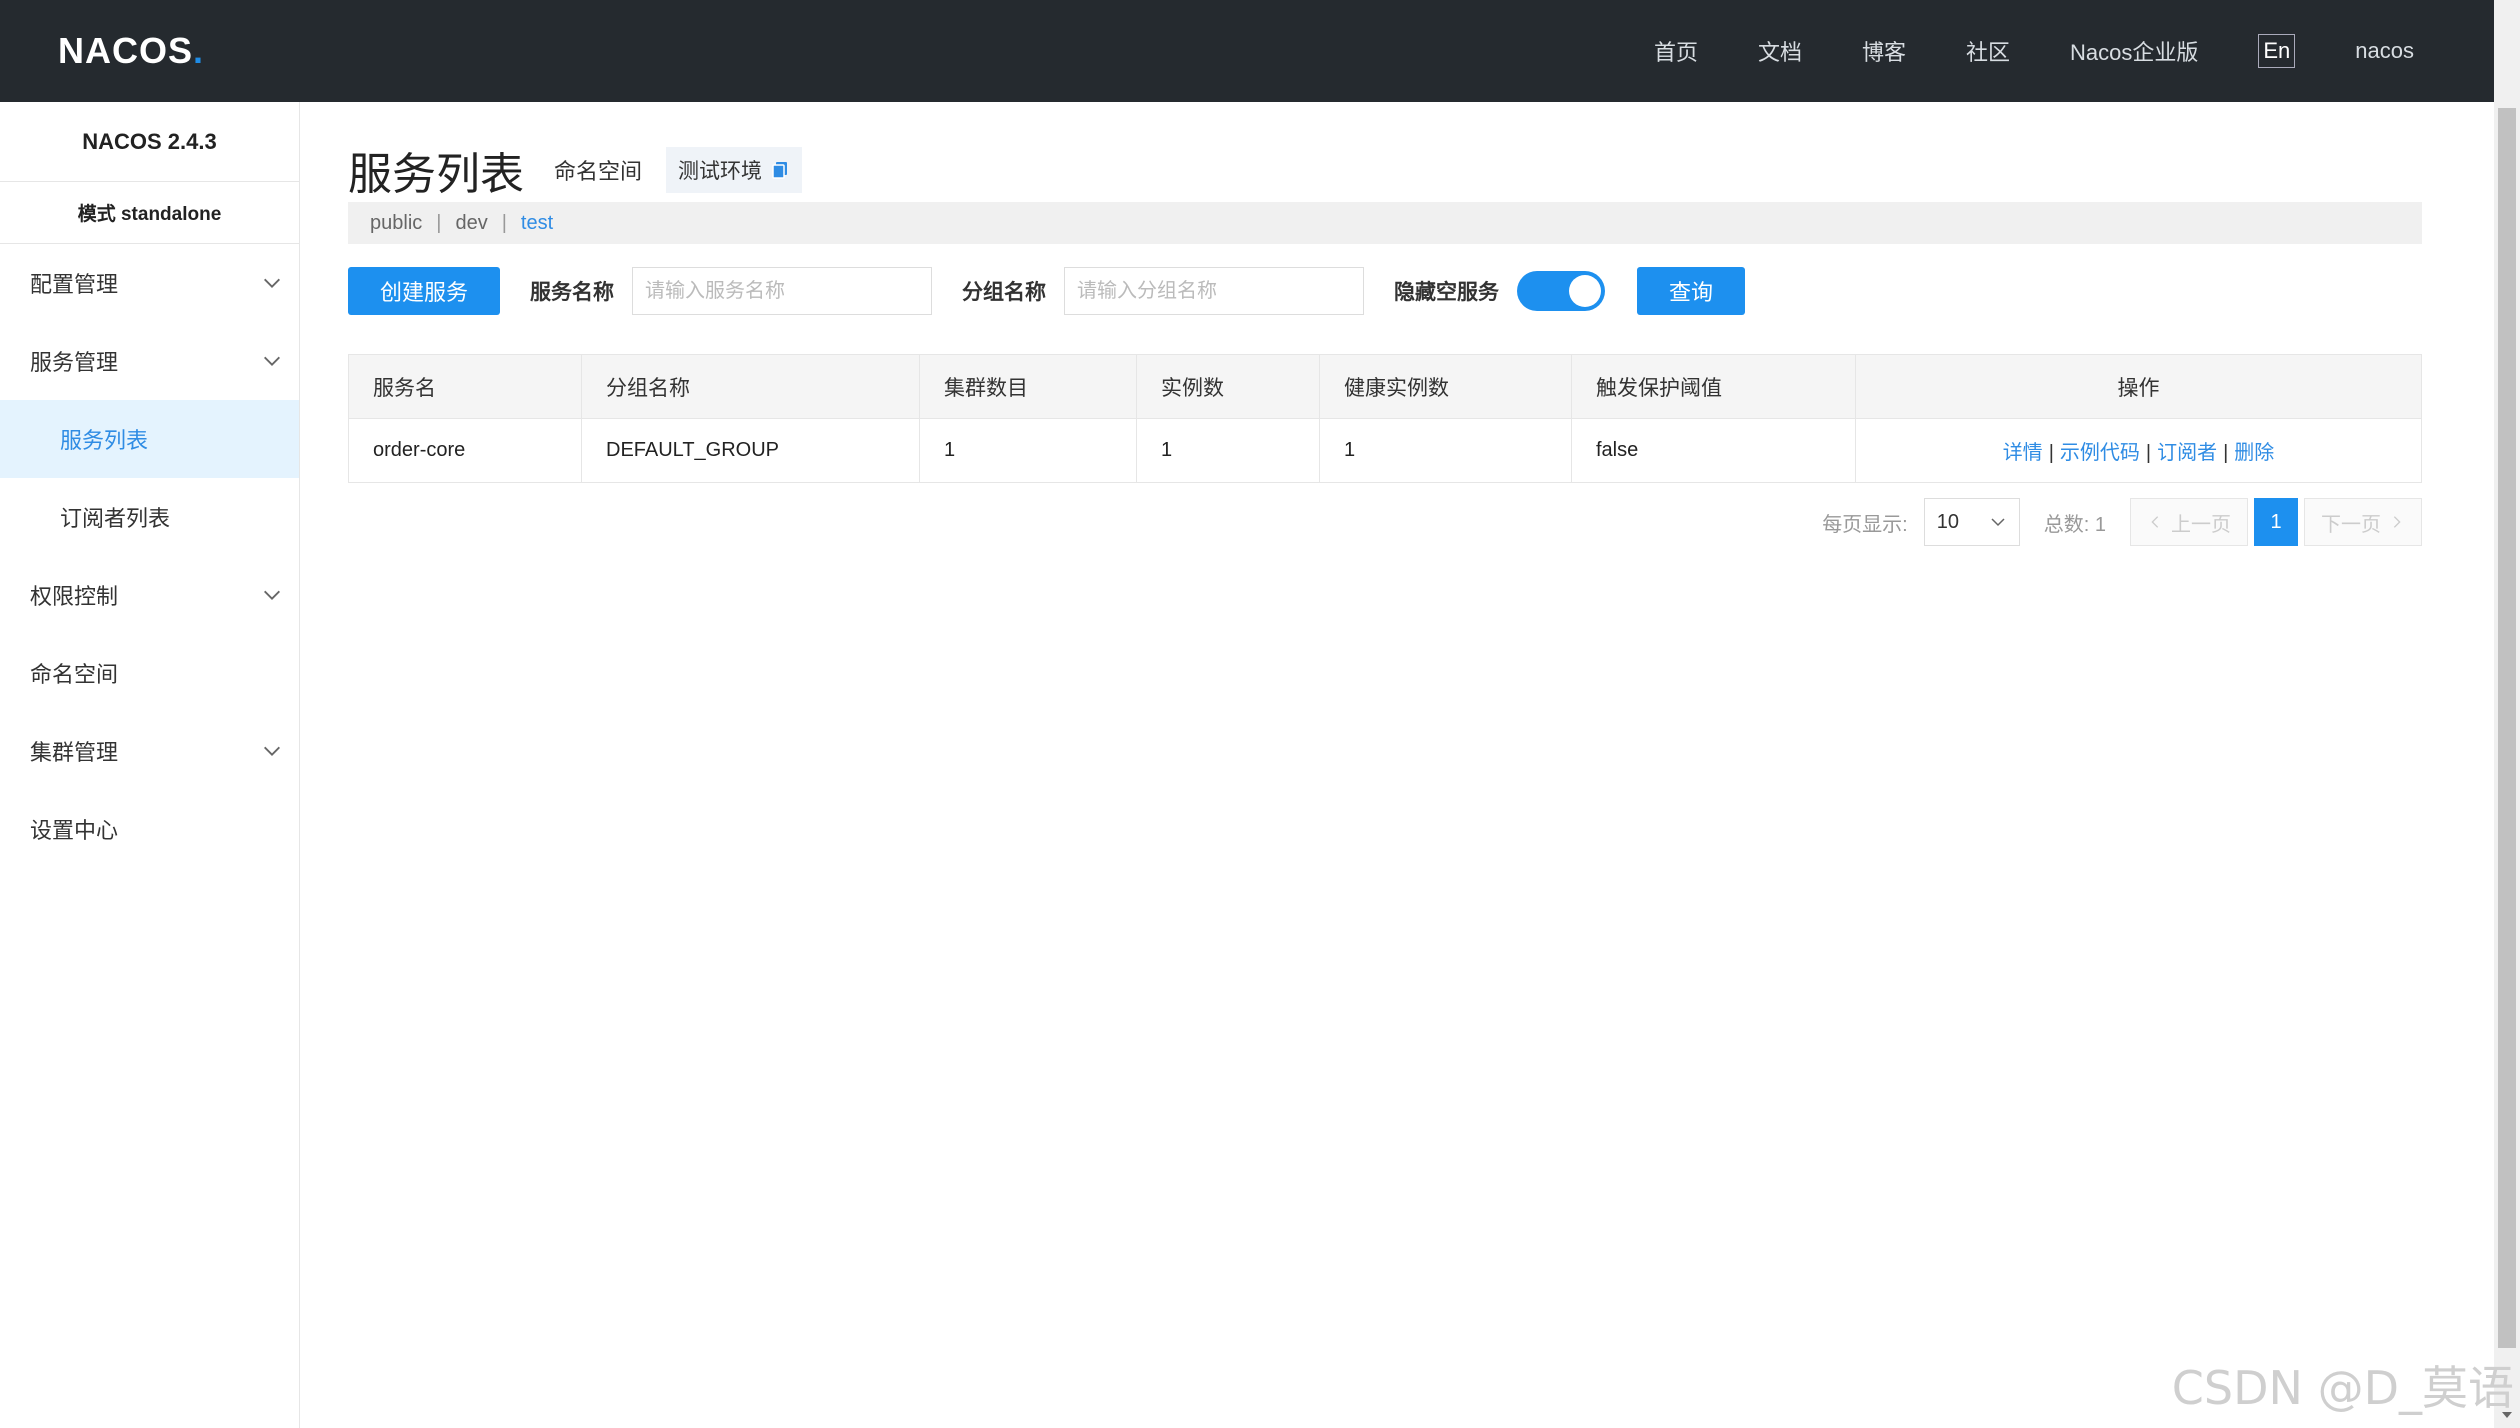  I want to click on sidebar-item-service-list: 服务列表, so click(149, 439).